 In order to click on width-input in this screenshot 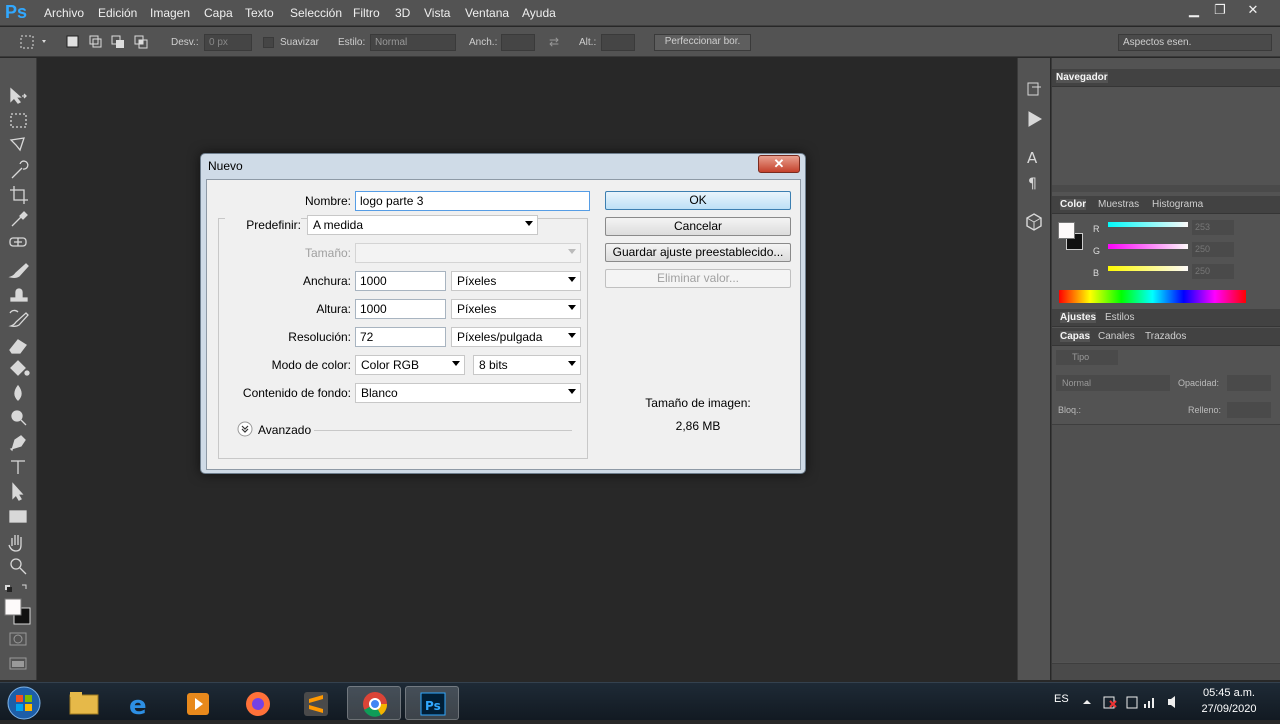, I will do `click(518, 42)`.